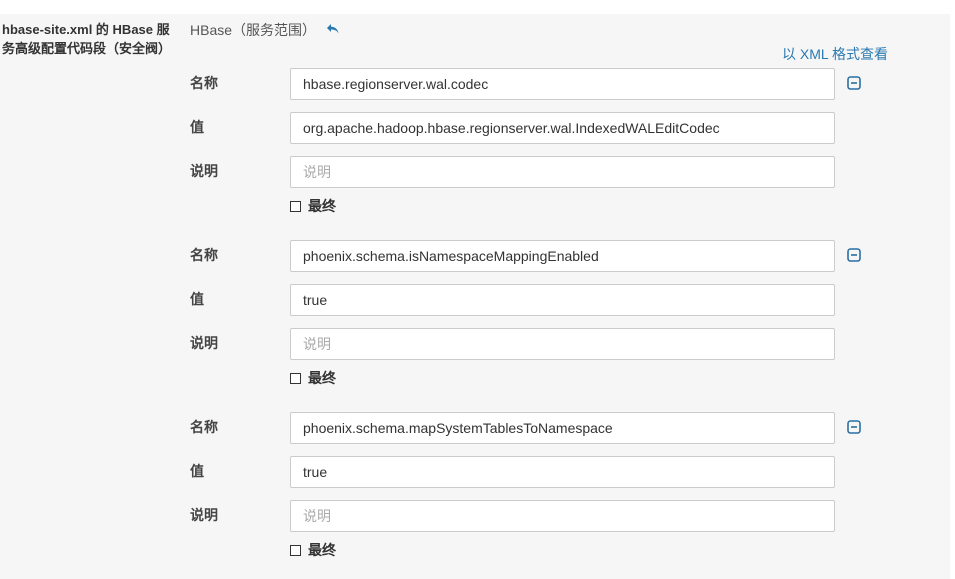 This screenshot has height=579, width=955. What do you see at coordinates (562, 84) in the screenshot?
I see `entry-1-name-input: hbase.regionserver.wal.codec` at bounding box center [562, 84].